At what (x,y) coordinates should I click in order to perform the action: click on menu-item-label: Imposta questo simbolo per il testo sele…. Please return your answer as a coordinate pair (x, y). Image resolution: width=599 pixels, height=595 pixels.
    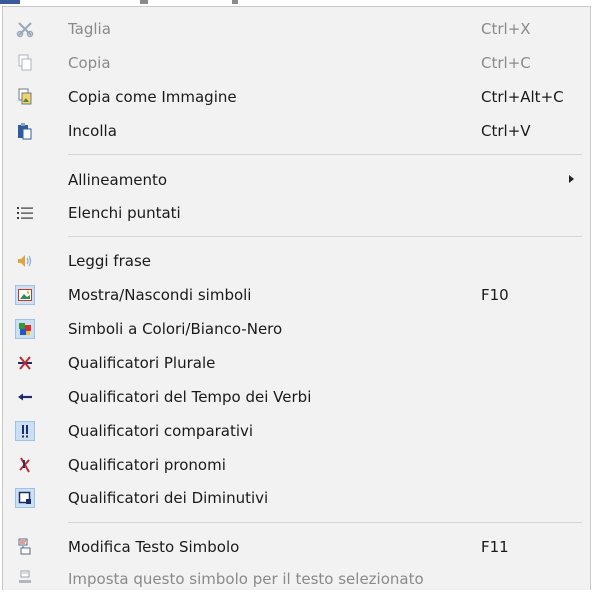
    Looking at the image, I should click on (246, 579).